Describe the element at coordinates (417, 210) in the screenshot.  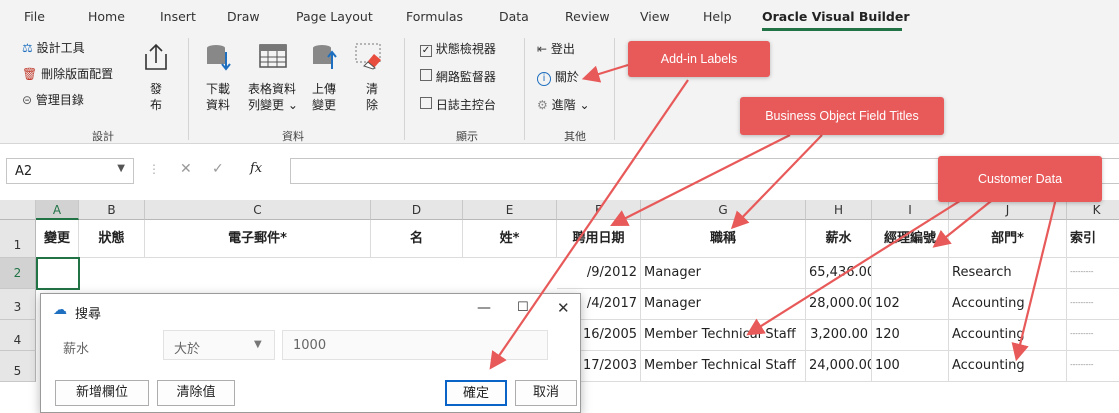
I see `column-header-d: D` at that location.